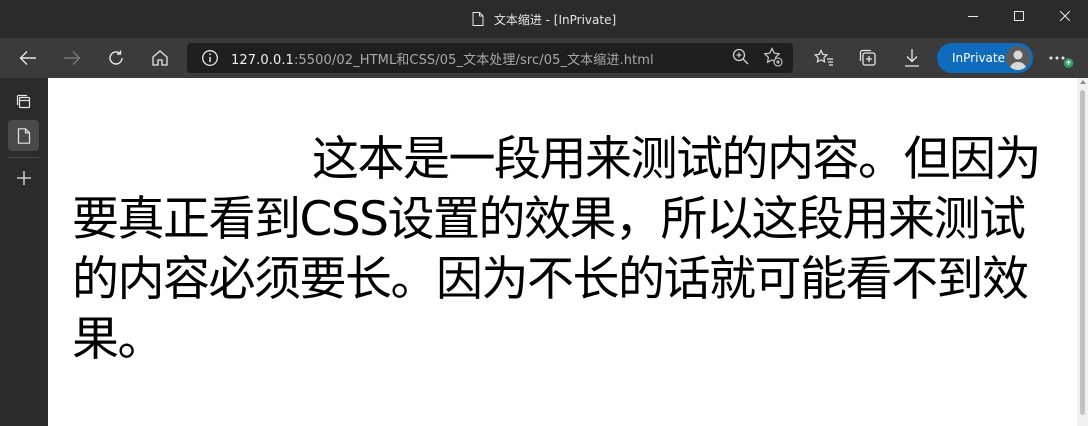  What do you see at coordinates (210, 58) in the screenshot?
I see `info-icon` at bounding box center [210, 58].